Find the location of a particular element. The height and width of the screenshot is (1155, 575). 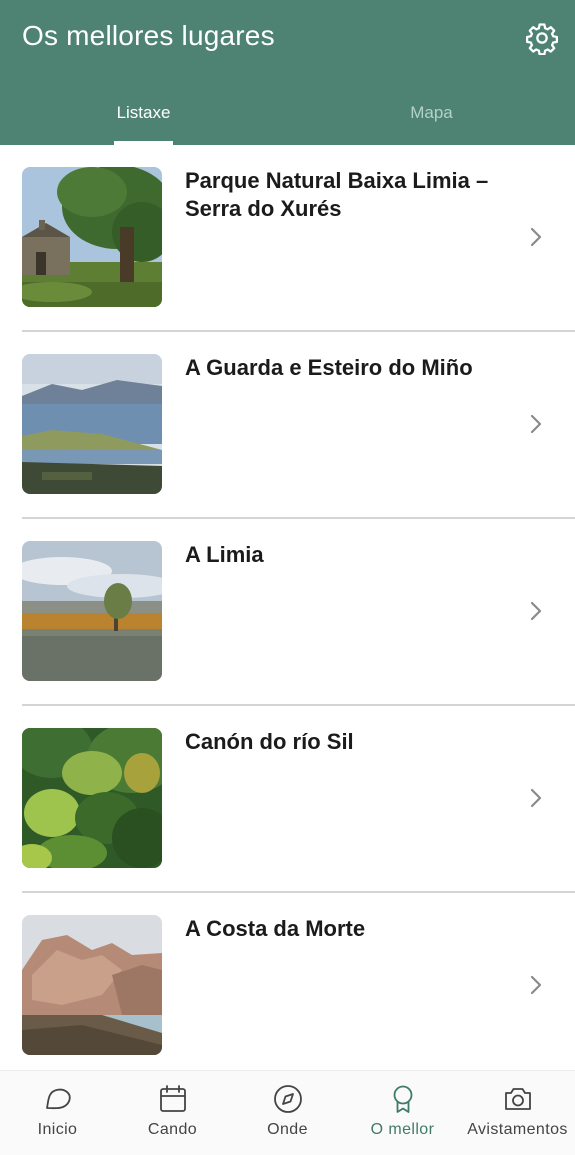

place-title: A Costa da Morte is located at coordinates (275, 928).